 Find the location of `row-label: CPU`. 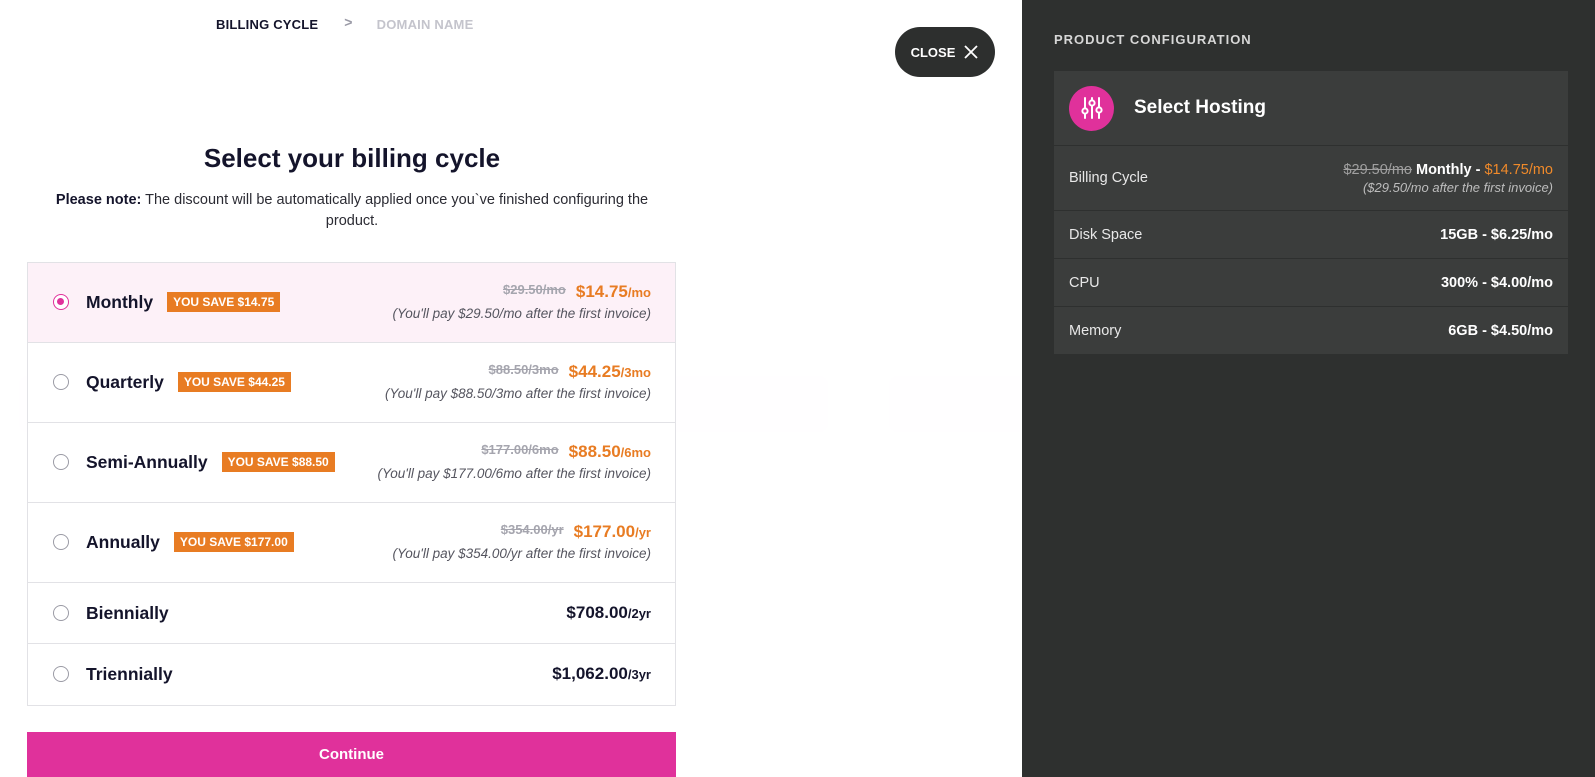

row-label: CPU is located at coordinates (1084, 282).